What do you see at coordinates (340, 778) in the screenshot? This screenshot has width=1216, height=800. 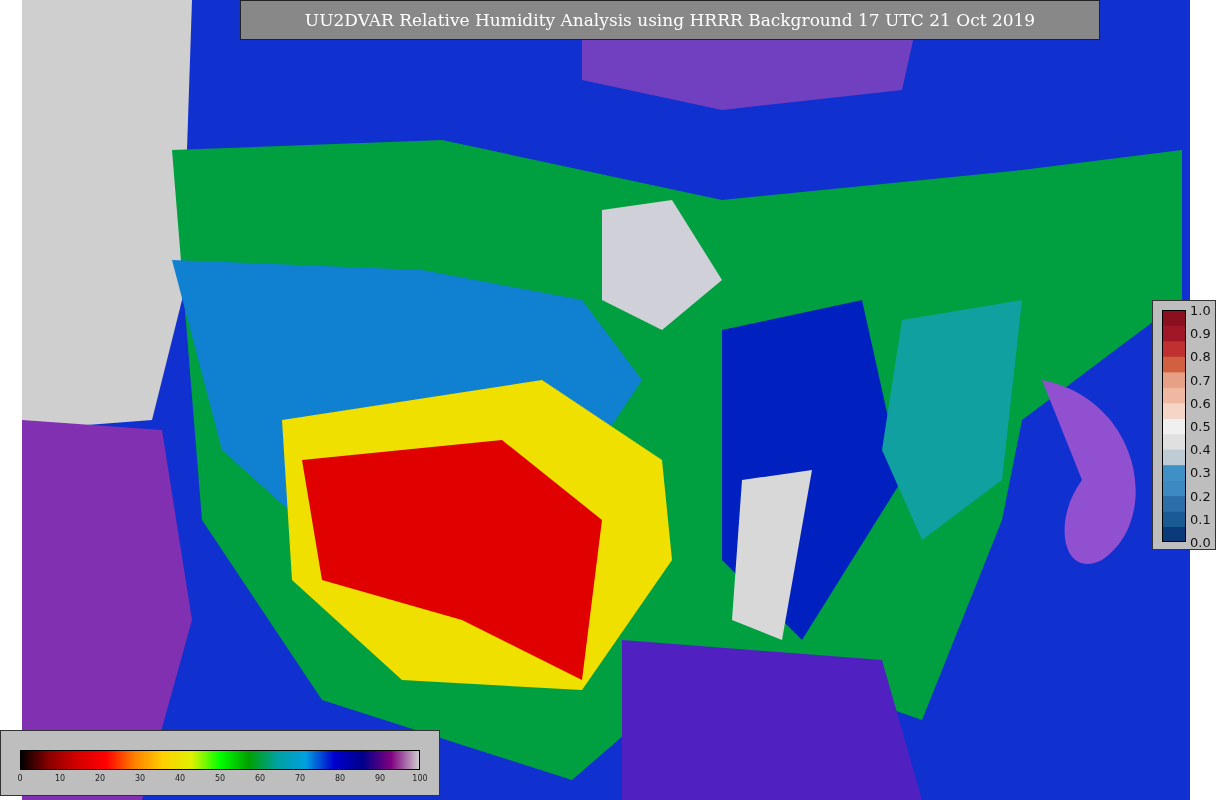 I see `colorbar-tick-label: 80` at bounding box center [340, 778].